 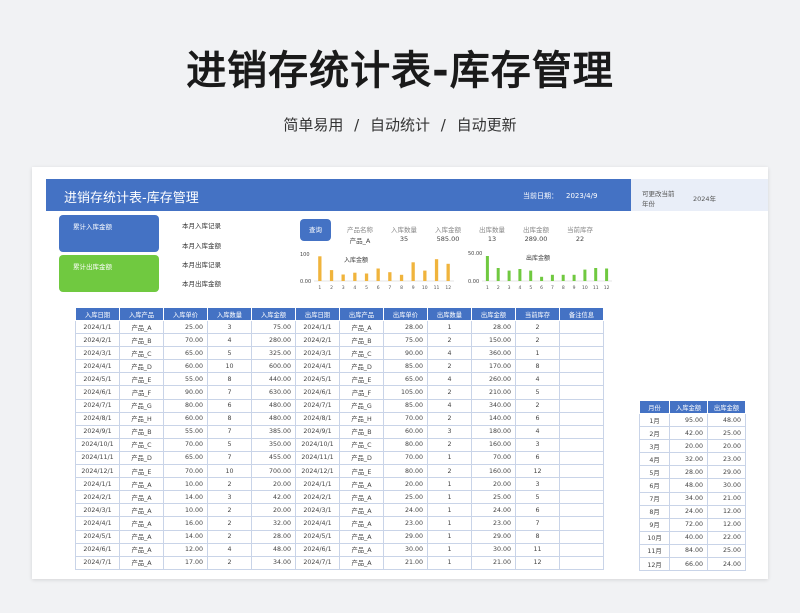 I want to click on table-cell: 440.00, so click(x=273, y=379).